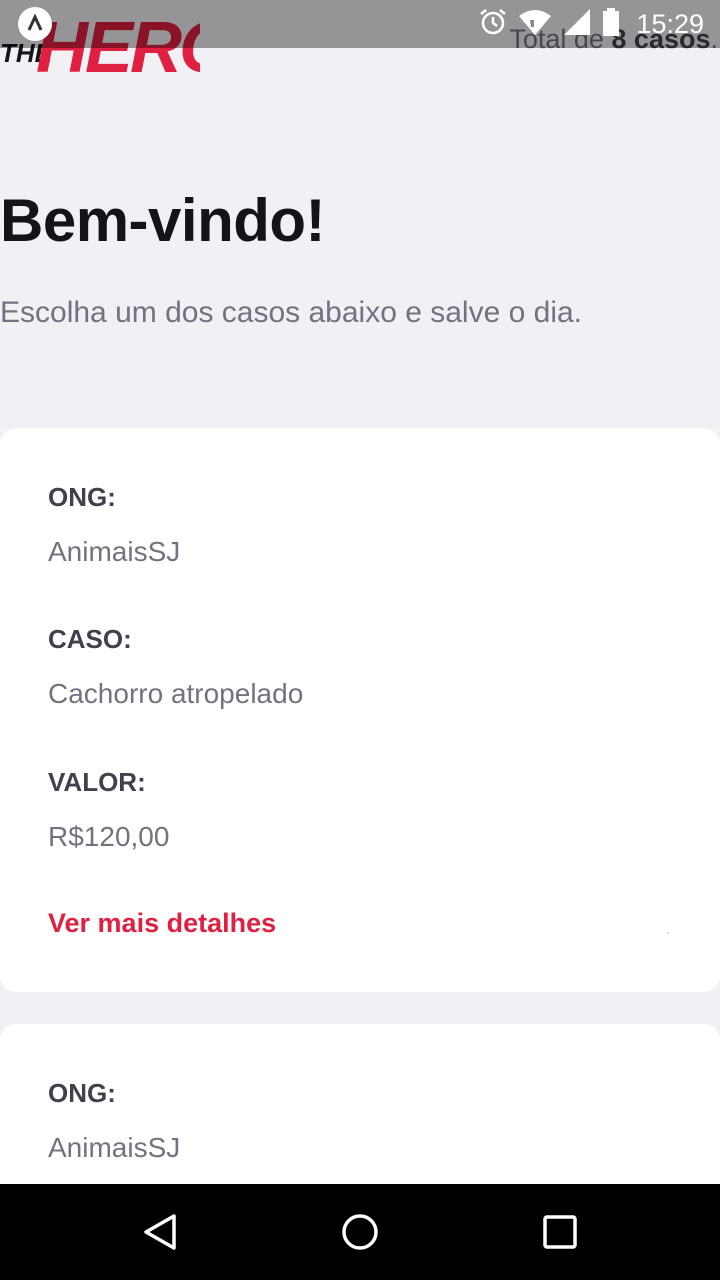 The image size is (720, 1280). Describe the element at coordinates (90, 639) in the screenshot. I see `caso-label: CASO:` at that location.